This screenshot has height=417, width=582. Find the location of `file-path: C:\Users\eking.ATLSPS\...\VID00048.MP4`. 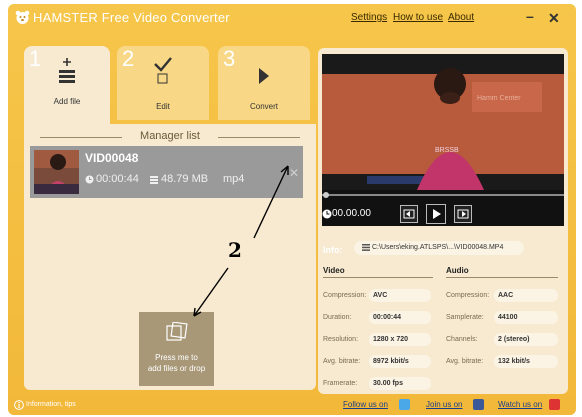

file-path: C:\Users\eking.ATLSPS\...\VID00048.MP4 is located at coordinates (438, 247).